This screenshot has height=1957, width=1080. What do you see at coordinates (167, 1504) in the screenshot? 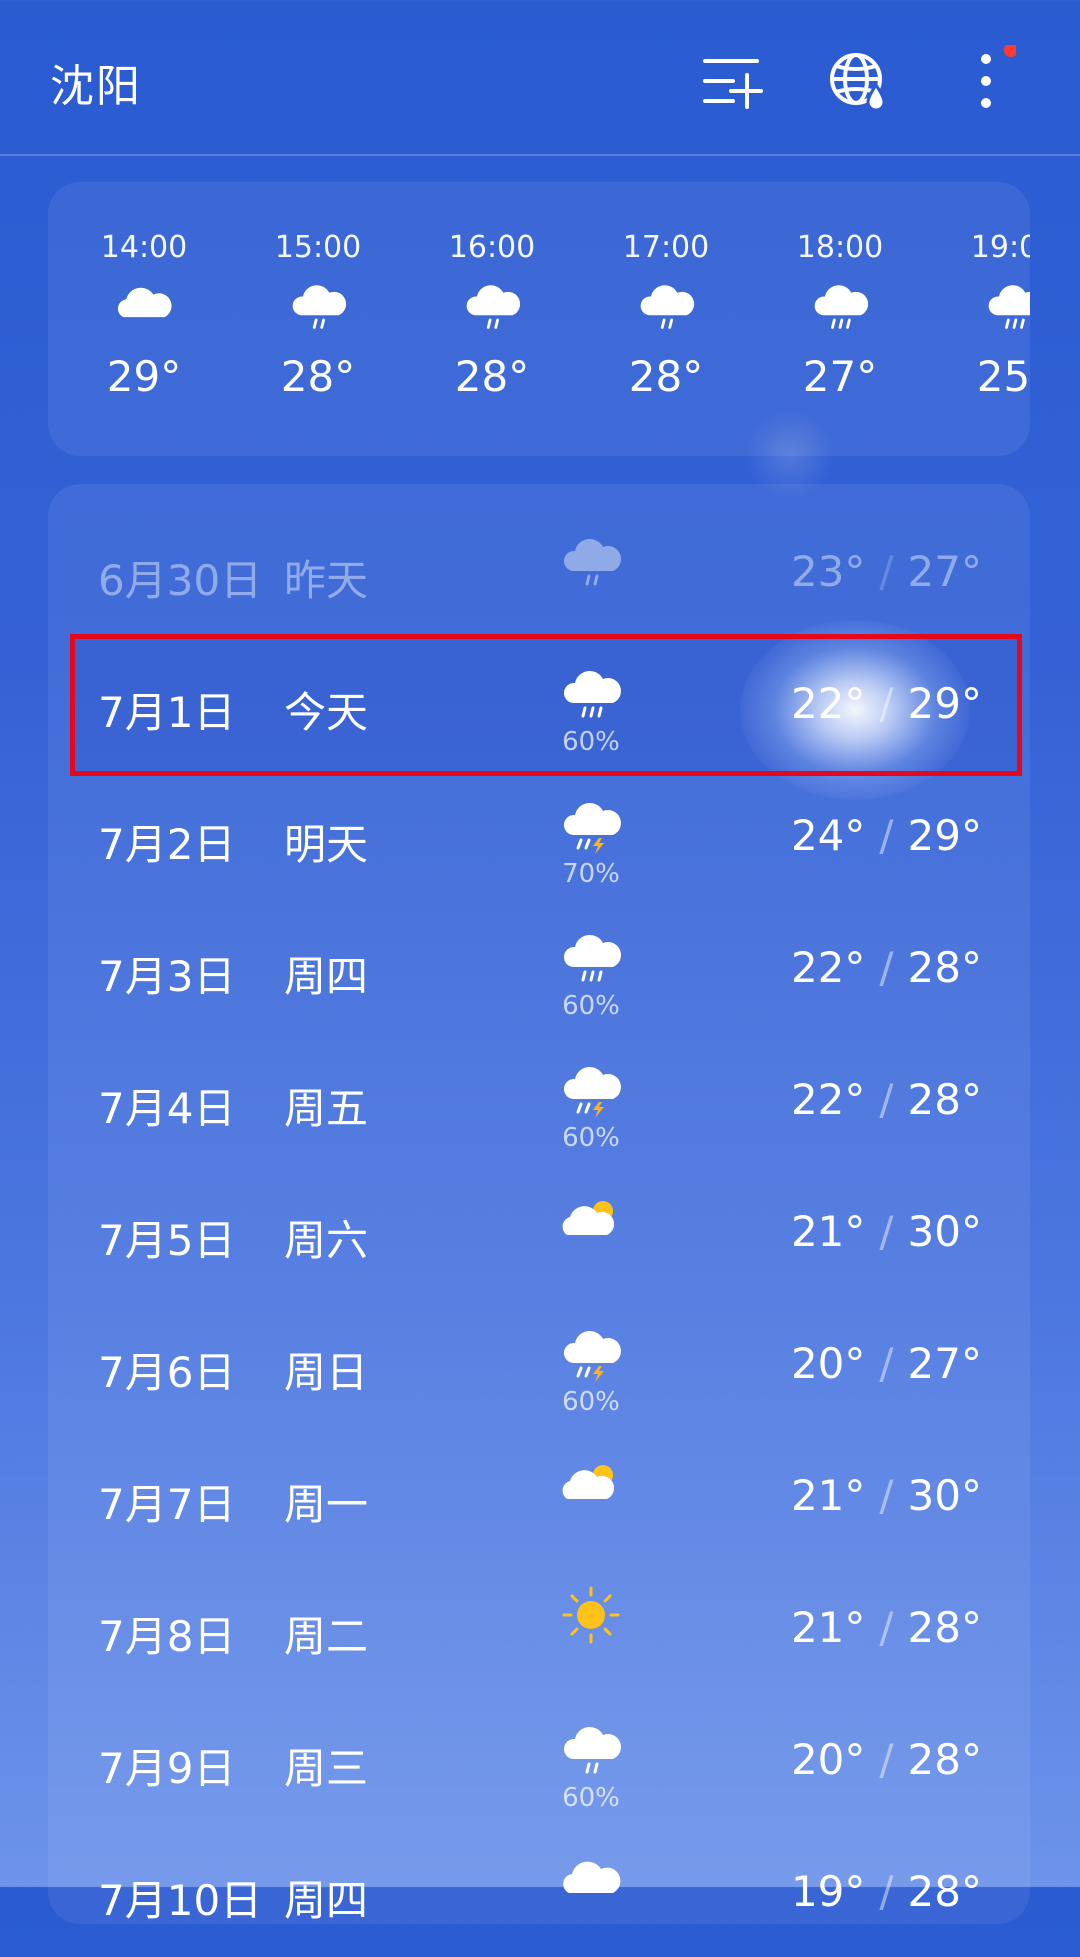
I see `day-date: 7月7日` at bounding box center [167, 1504].